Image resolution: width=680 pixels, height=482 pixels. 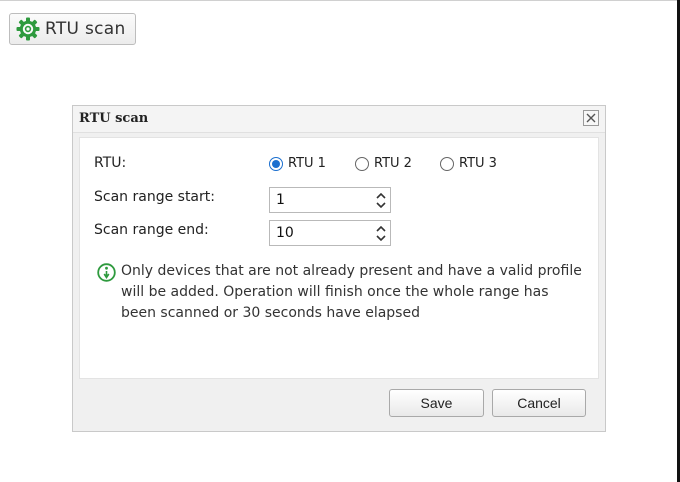 I want to click on info-icon, so click(x=106, y=272).